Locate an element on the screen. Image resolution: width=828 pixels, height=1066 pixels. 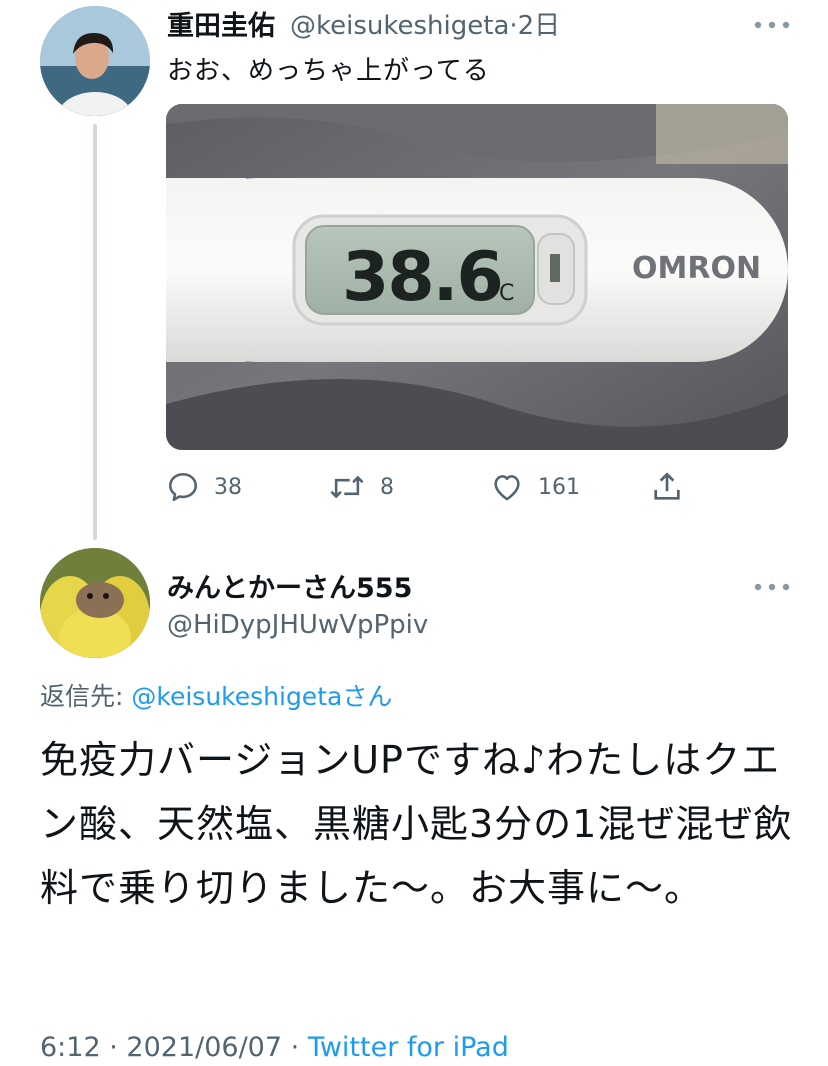
handle: @keisukeshigeta is located at coordinates (399, 26).